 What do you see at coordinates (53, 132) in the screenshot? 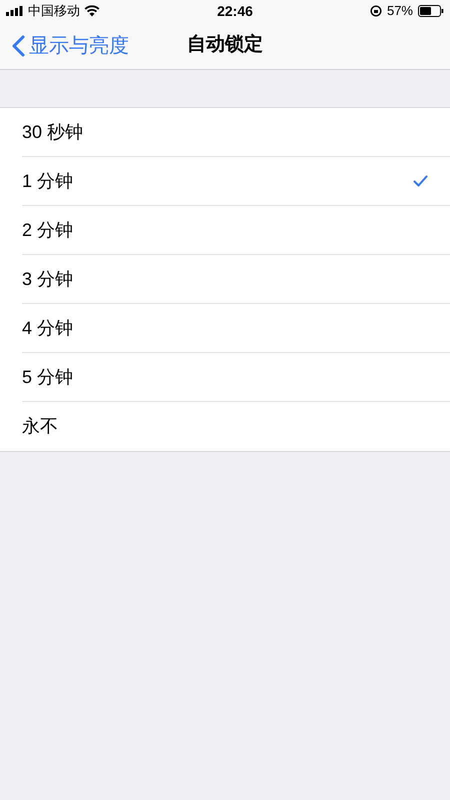
I see `option-label: 30 秒钟` at bounding box center [53, 132].